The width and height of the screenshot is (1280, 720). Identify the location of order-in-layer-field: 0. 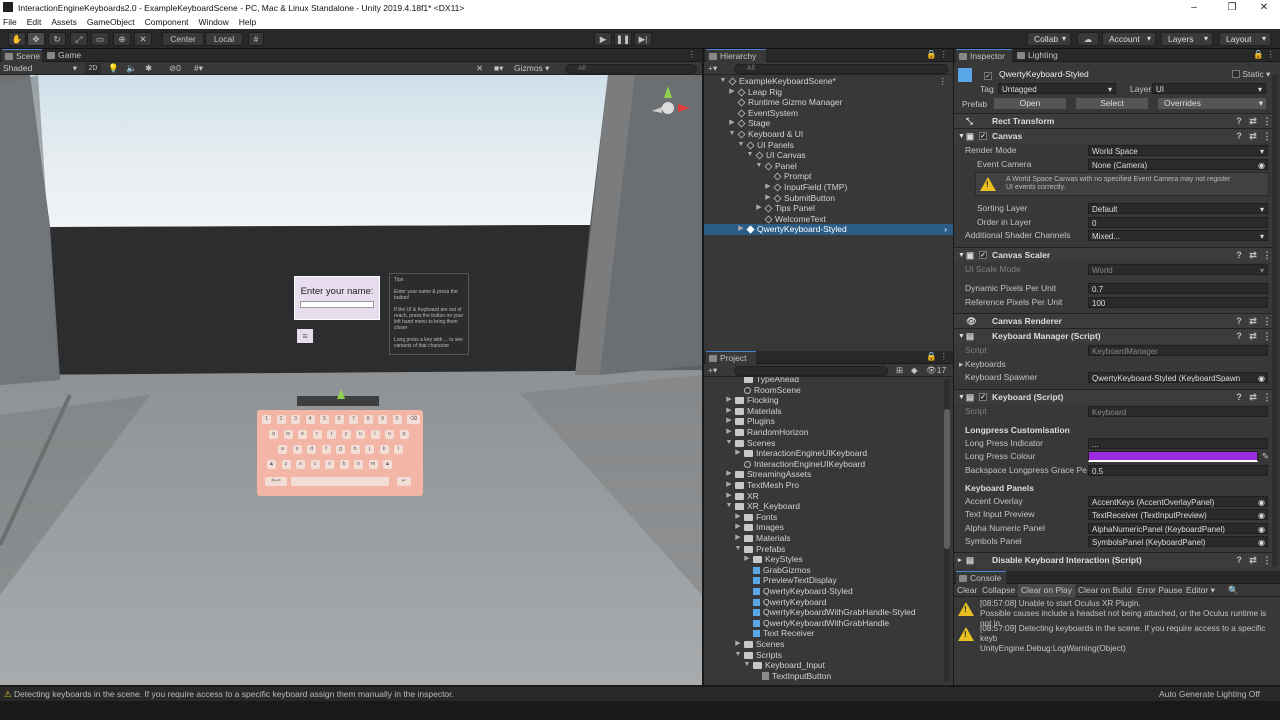
(1178, 222).